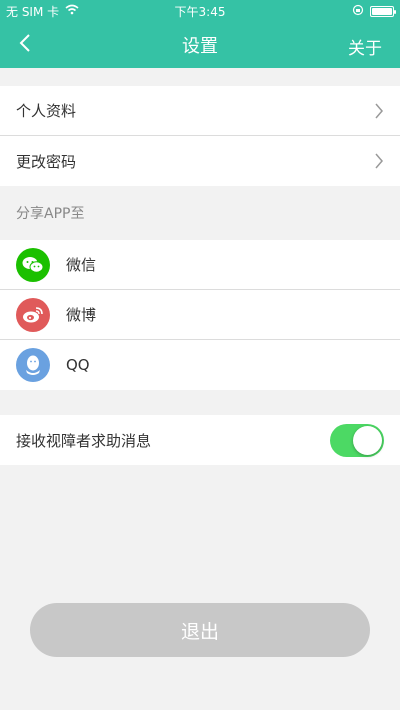 The width and height of the screenshot is (400, 710). I want to click on wifi-icon, so click(72, 11).